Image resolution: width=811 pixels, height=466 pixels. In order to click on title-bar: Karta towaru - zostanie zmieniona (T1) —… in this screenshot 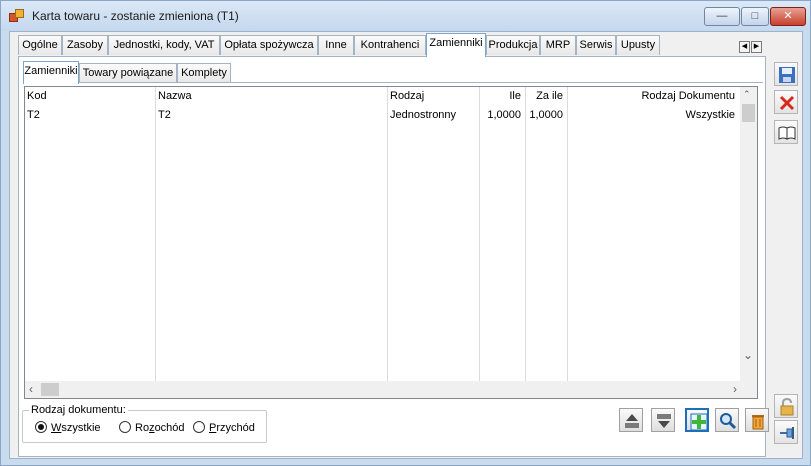, I will do `click(405, 16)`.